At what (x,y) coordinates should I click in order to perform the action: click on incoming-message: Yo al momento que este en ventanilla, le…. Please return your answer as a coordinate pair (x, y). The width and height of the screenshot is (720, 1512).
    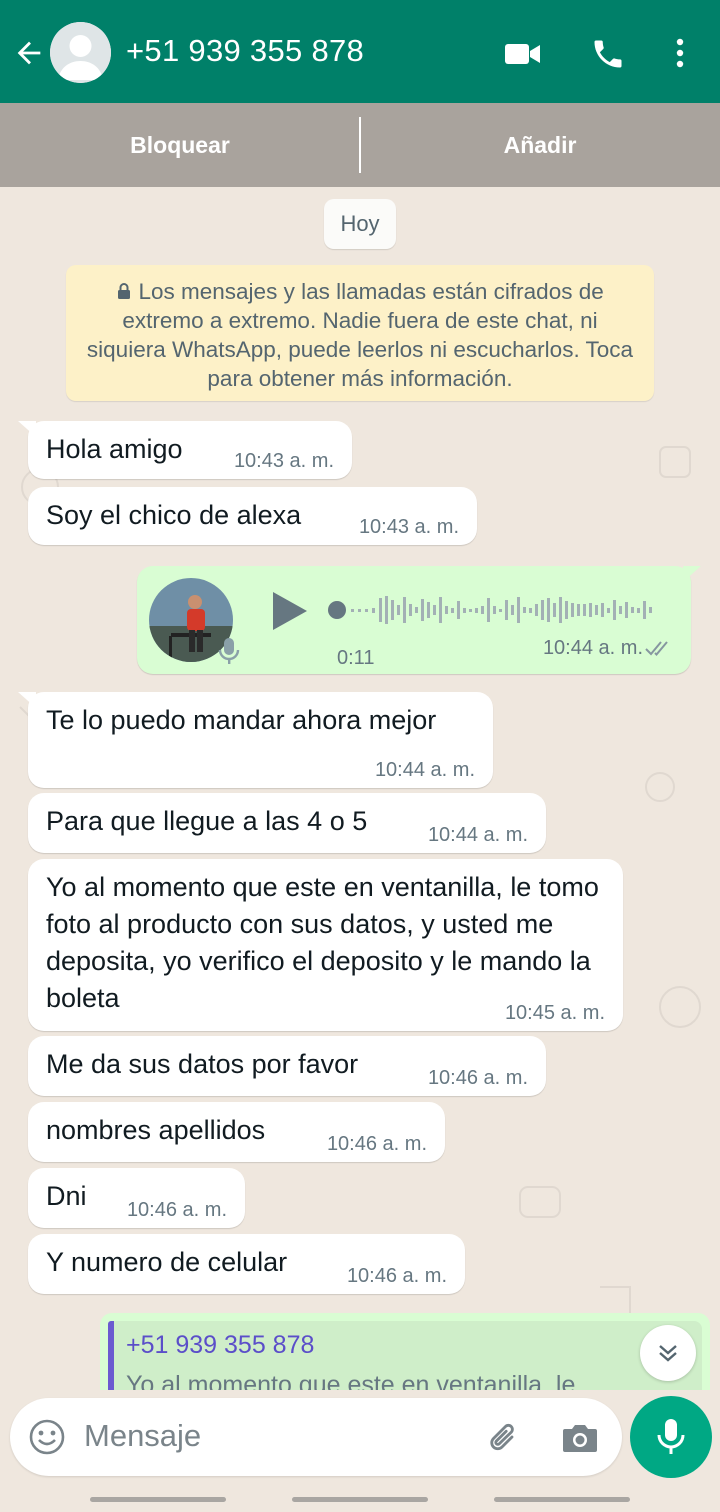
    Looking at the image, I should click on (325, 945).